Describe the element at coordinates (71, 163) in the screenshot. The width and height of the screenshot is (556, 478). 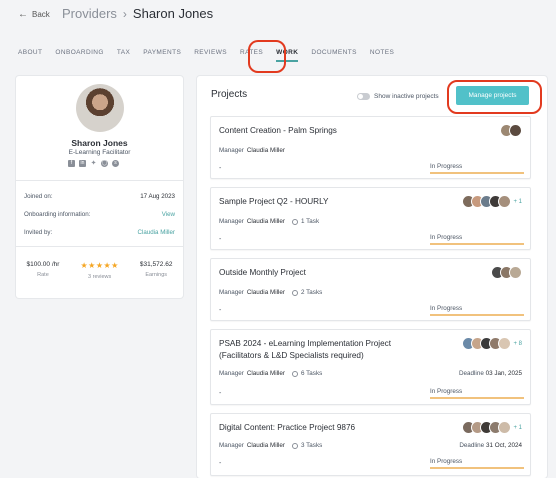
I see `facebook-icon: f` at that location.